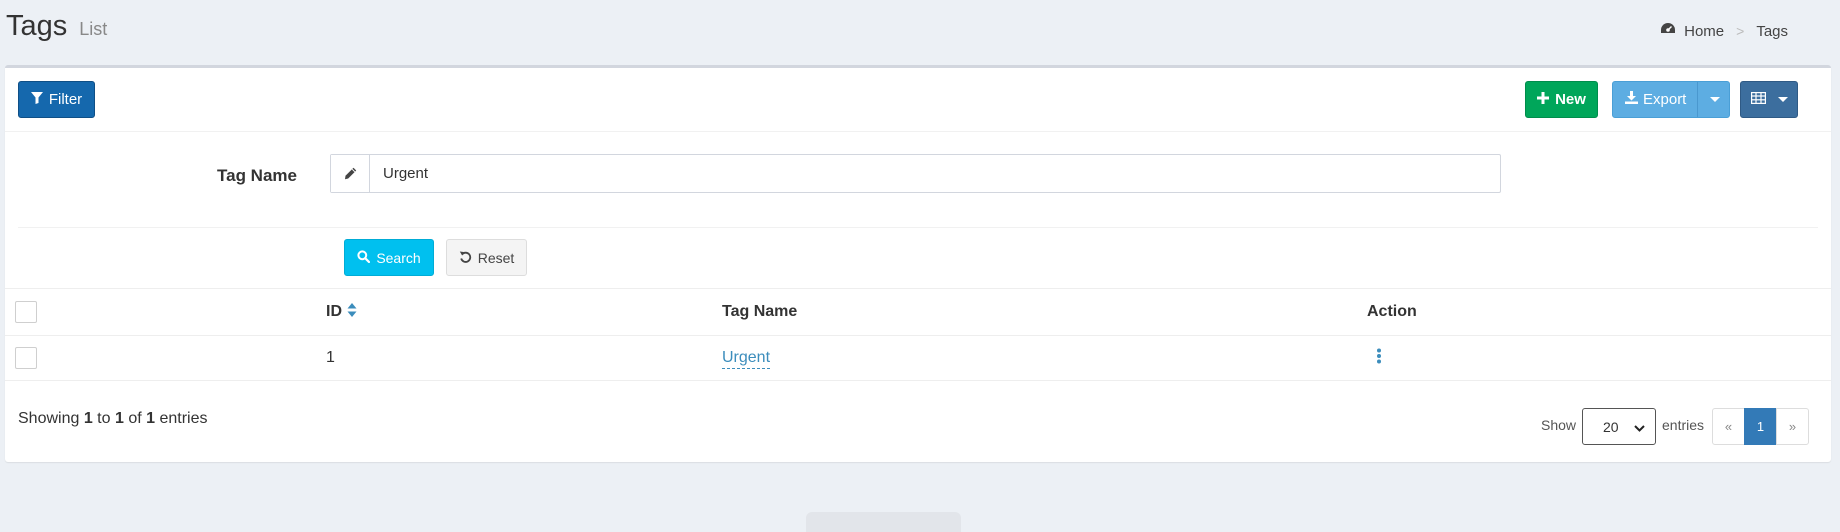  Describe the element at coordinates (65, 99) in the screenshot. I see `filter-button-label: Filter` at that location.